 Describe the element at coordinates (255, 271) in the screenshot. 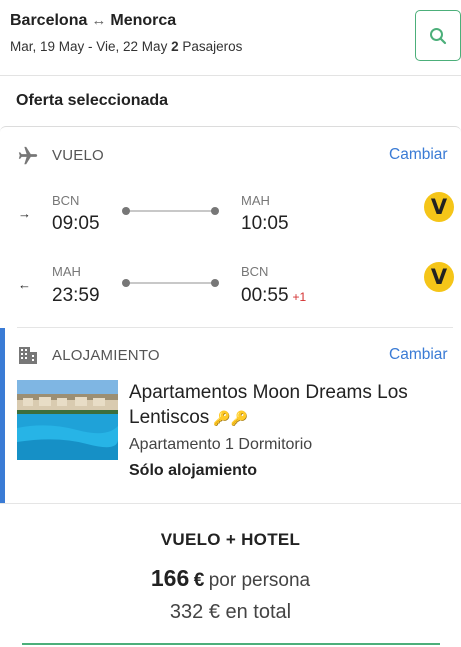

I see `return-destination-code: BCN` at that location.